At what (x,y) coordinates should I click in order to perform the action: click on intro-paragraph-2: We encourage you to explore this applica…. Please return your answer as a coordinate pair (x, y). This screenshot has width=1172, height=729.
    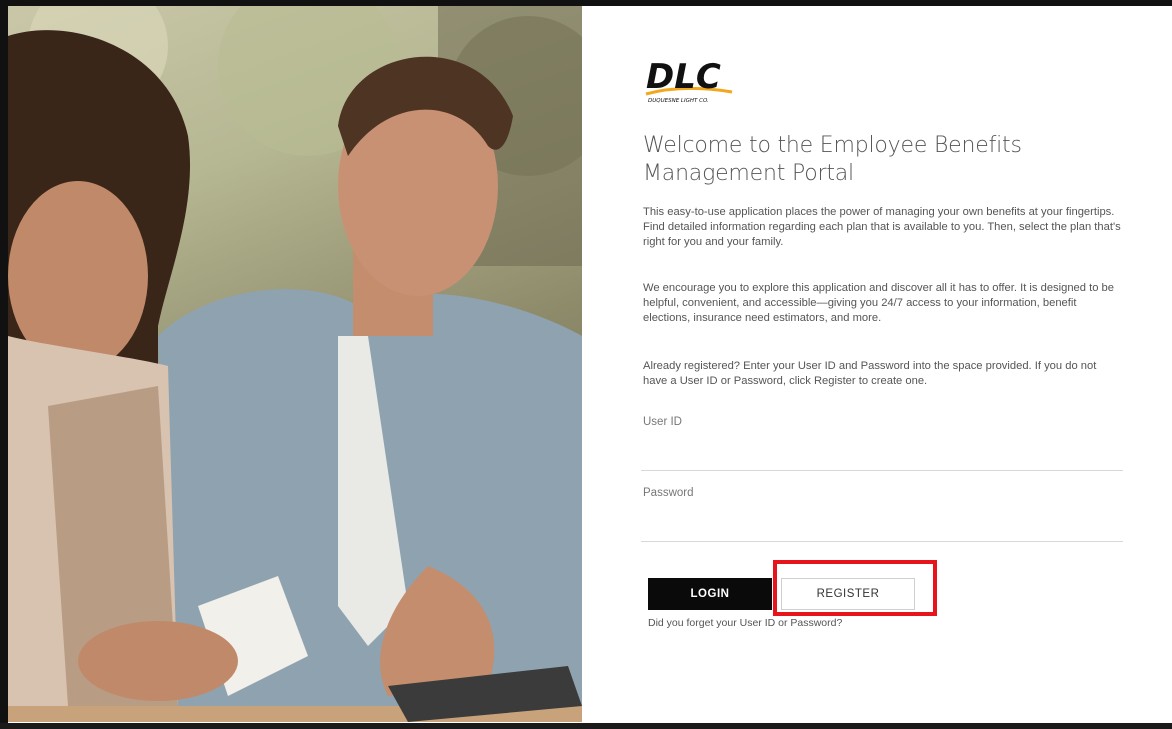
    Looking at the image, I should click on (878, 303).